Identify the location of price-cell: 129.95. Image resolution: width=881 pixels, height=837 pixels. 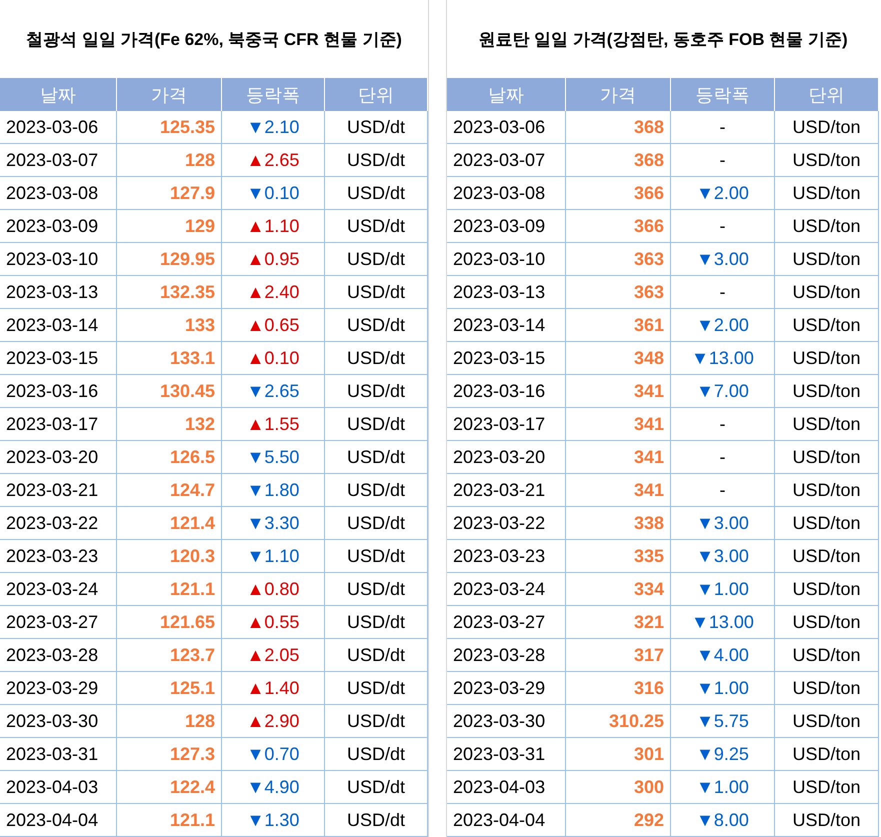
(169, 259).